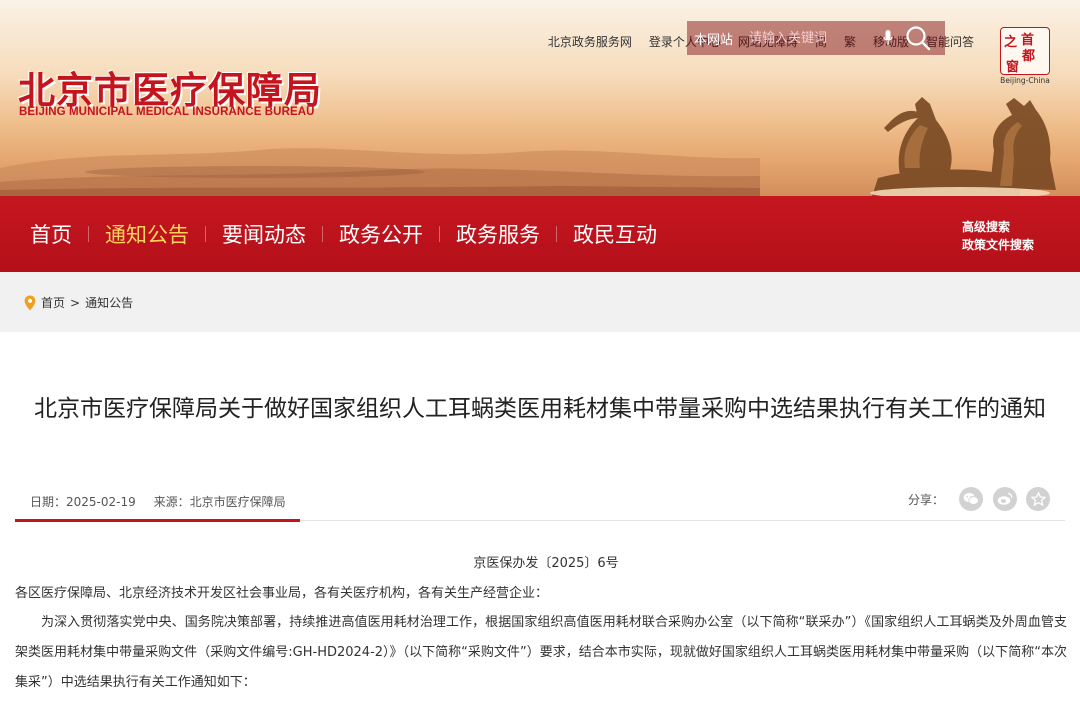  I want to click on article-meta: 日期：2025-02-19 来源：北京市医疗保障局, so click(165, 501).